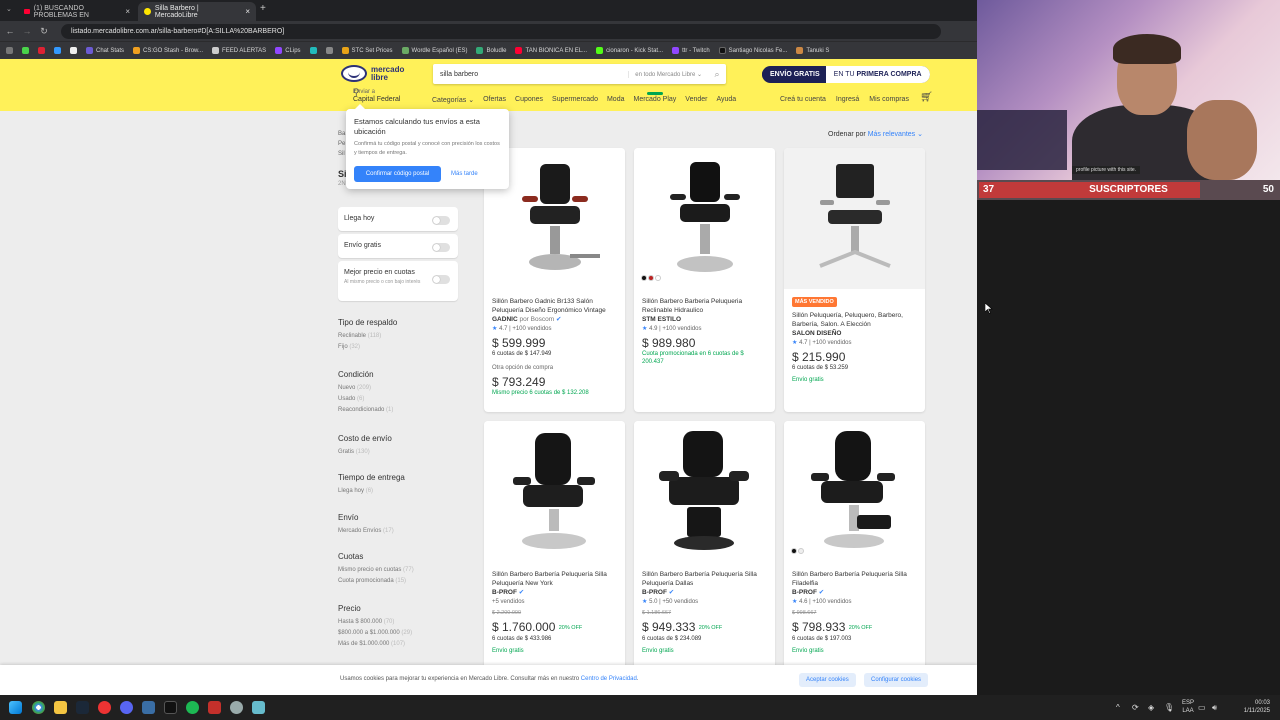 This screenshot has width=1280, height=720. Describe the element at coordinates (367, 336) in the screenshot. I see `filter-option: Reclinable (118)` at that location.